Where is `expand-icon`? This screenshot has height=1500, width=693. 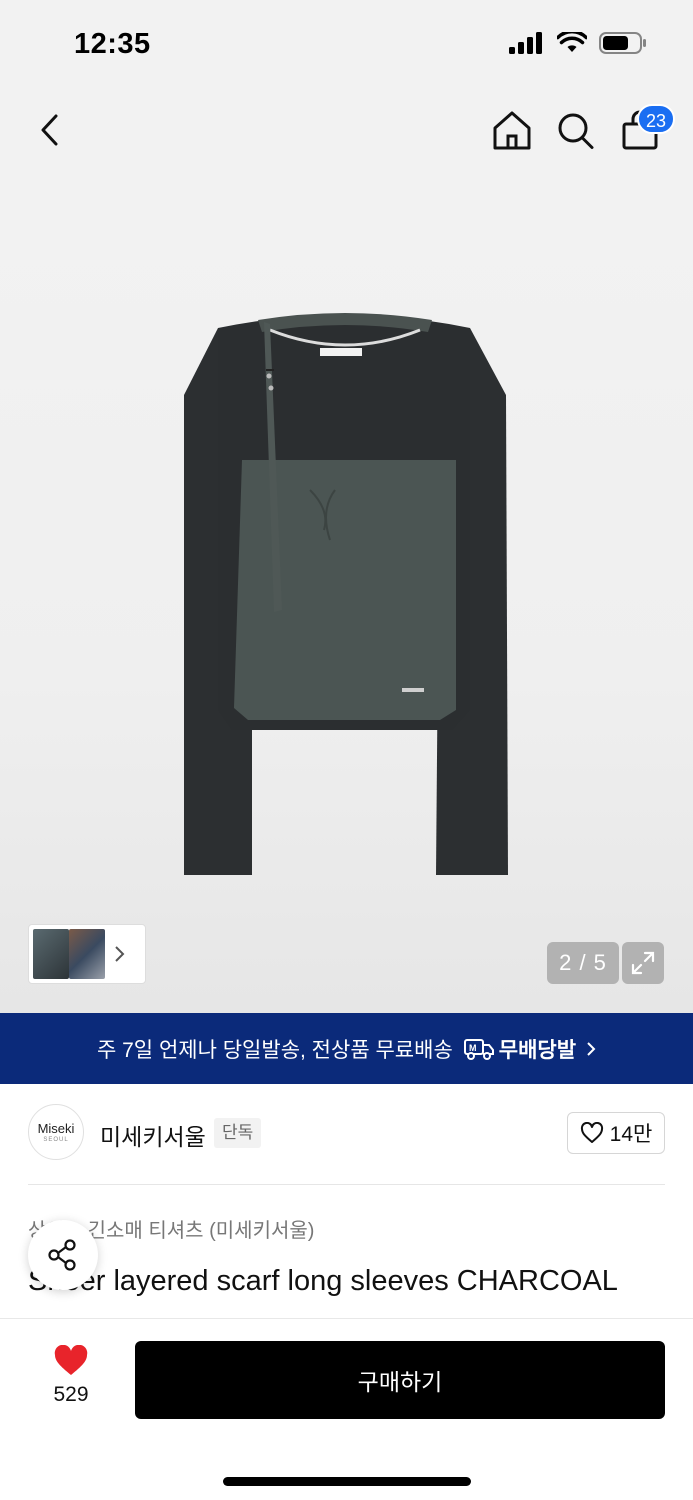
expand-icon is located at coordinates (643, 963).